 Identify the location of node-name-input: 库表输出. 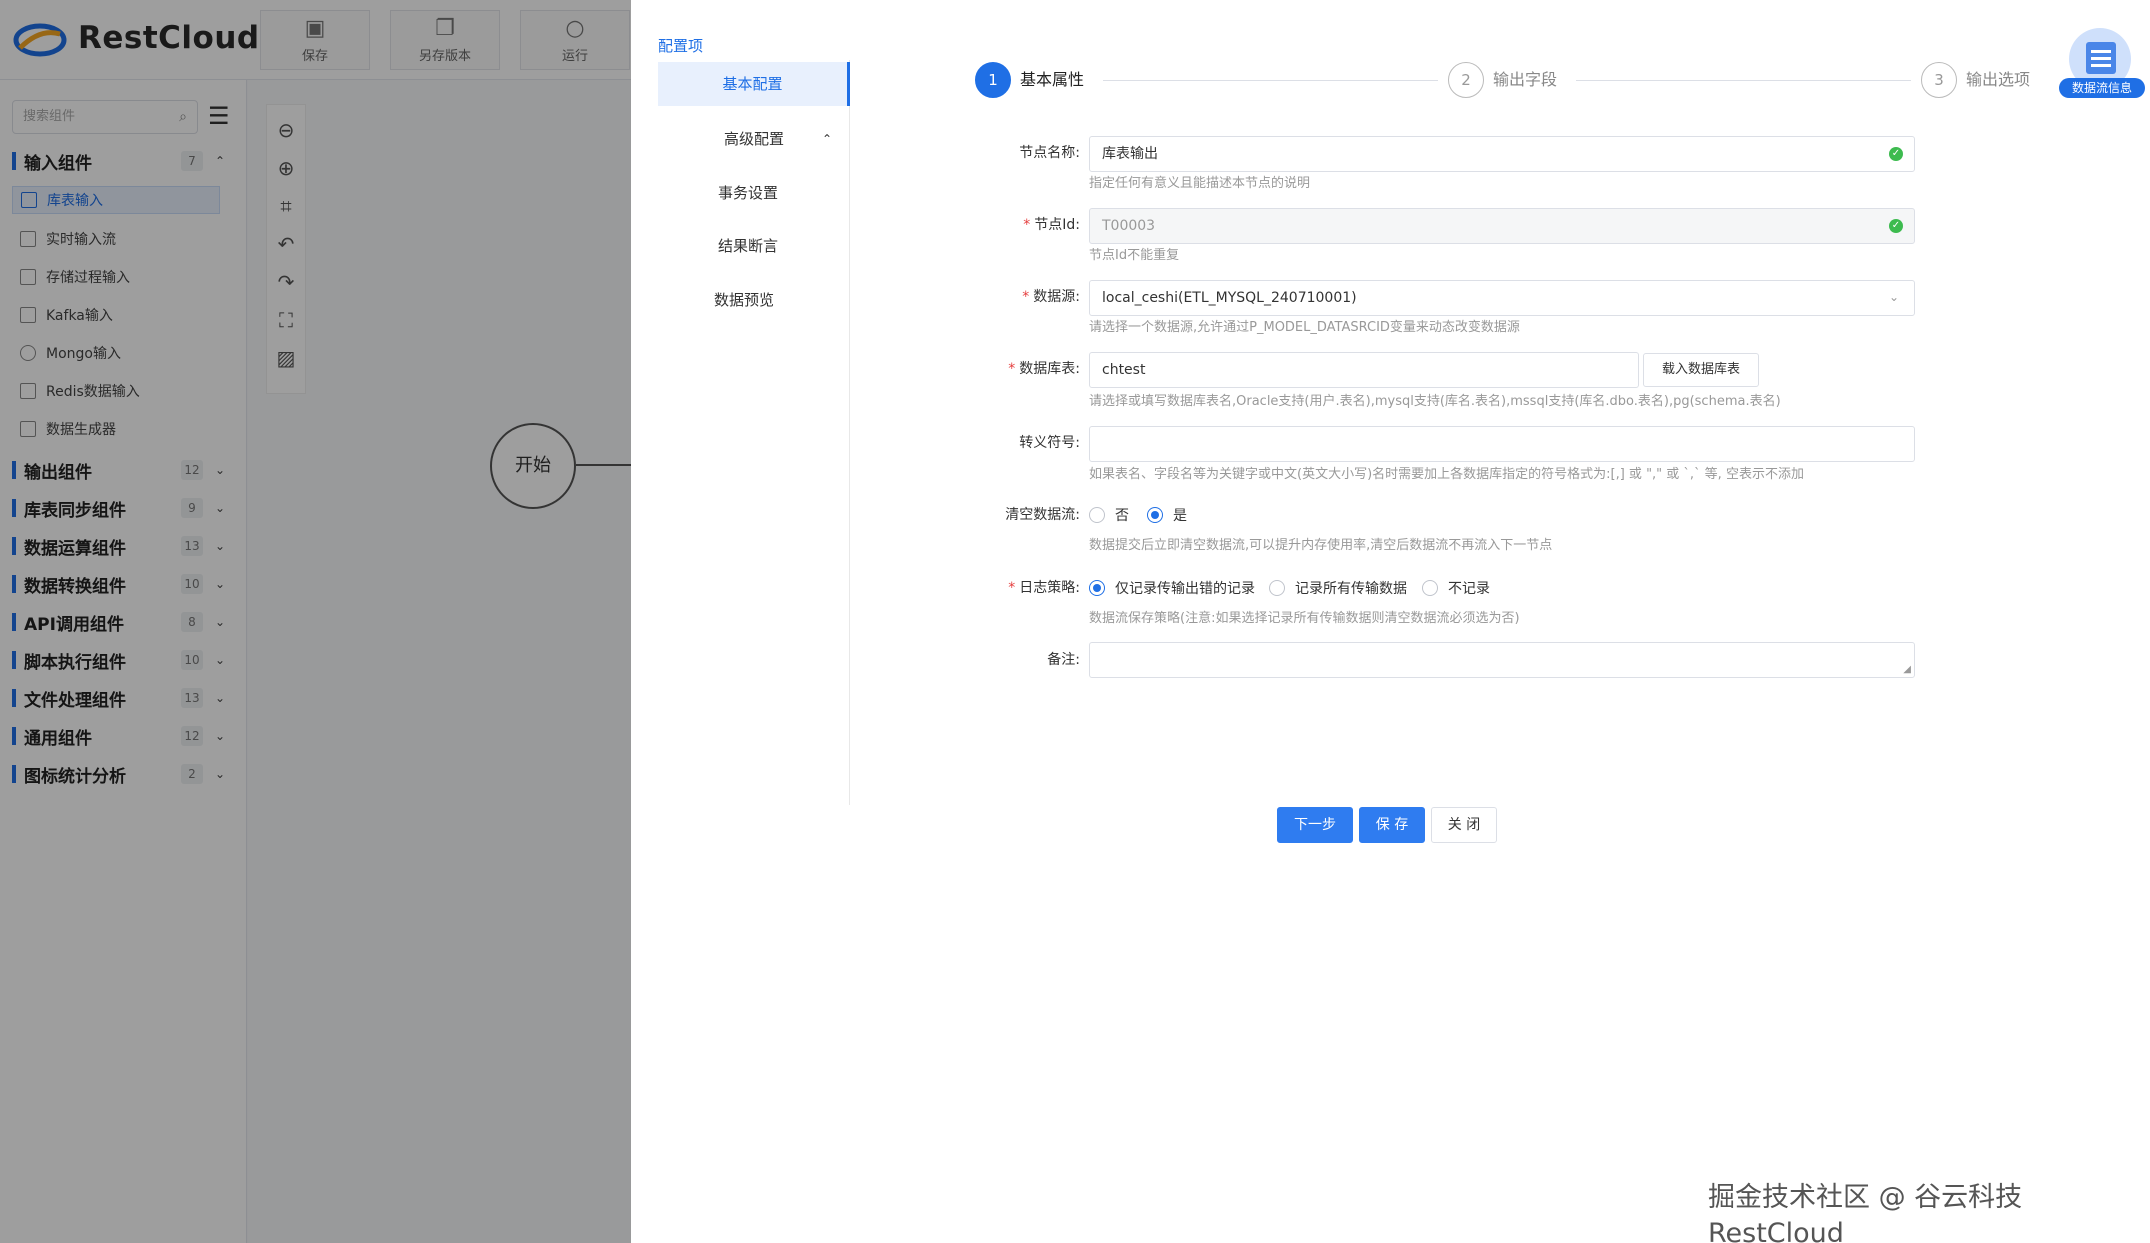
(1502, 154).